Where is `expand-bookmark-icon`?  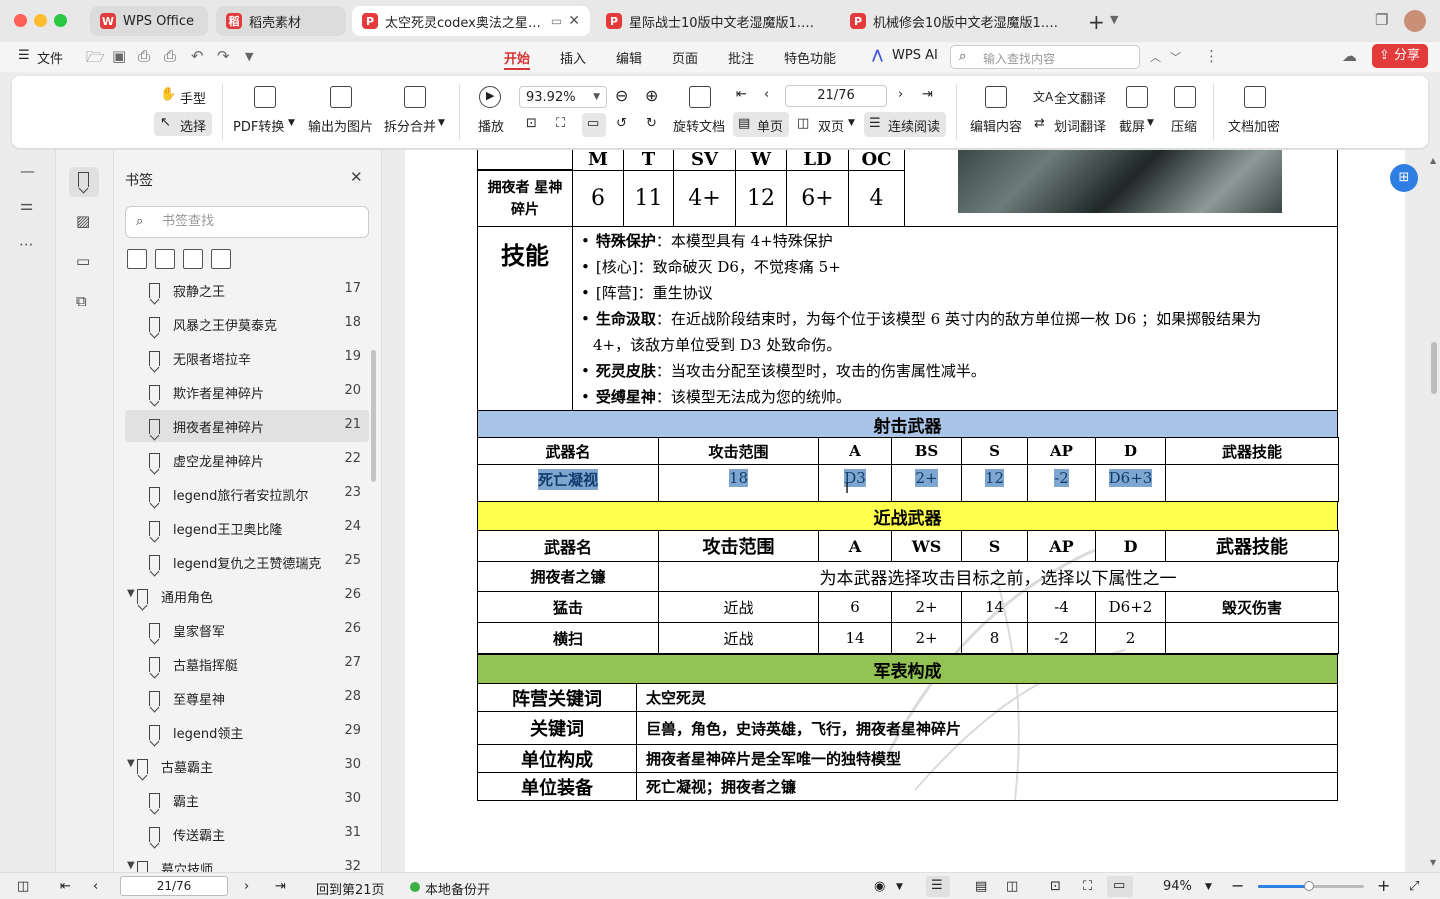 expand-bookmark-icon is located at coordinates (193, 259).